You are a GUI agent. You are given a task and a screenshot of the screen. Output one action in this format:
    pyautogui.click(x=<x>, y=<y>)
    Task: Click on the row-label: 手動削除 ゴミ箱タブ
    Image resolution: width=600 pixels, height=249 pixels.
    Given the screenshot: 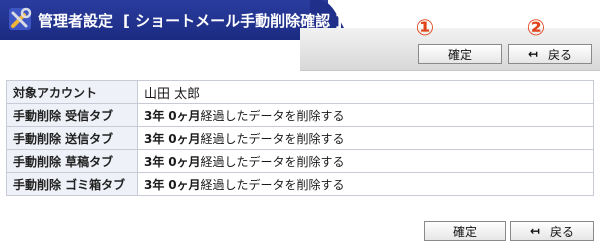 What is the action you would take?
    pyautogui.click(x=72, y=184)
    